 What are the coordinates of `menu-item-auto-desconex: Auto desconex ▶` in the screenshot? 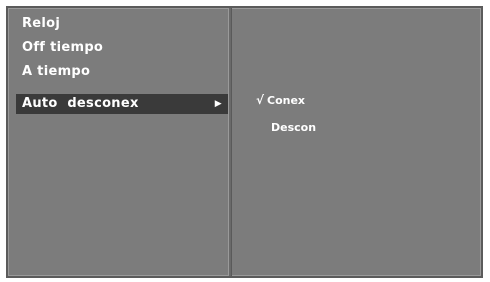 It's located at (122, 104).